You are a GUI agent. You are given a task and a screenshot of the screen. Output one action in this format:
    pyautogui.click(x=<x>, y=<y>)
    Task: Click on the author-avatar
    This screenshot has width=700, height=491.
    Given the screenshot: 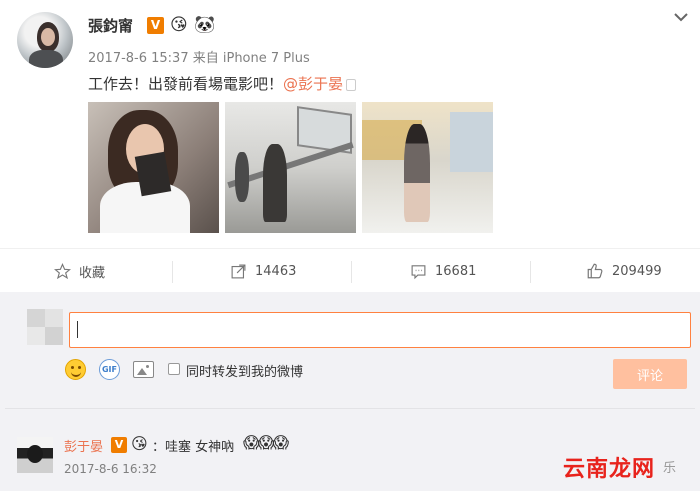 What is the action you would take?
    pyautogui.click(x=45, y=40)
    